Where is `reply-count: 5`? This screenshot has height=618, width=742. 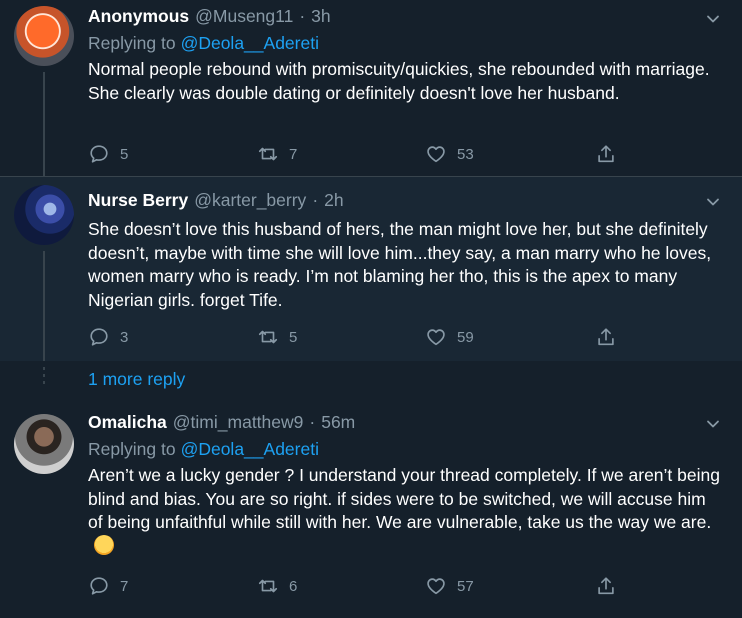 reply-count: 5 is located at coordinates (124, 154).